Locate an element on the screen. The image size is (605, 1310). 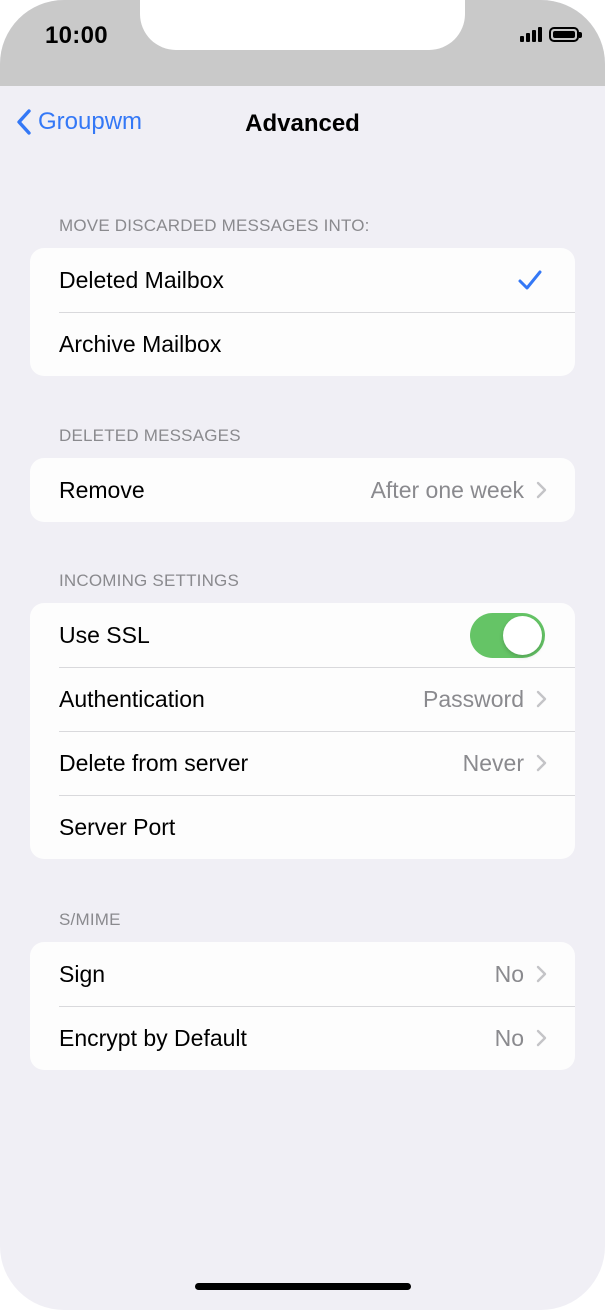
deleted-messages-group: Remove After one week is located at coordinates (302, 490).